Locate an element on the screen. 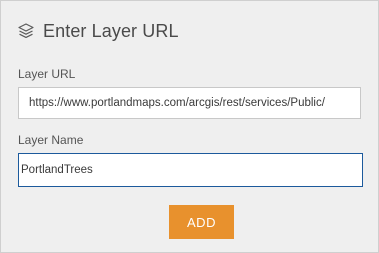  panel-header: Enter Layer URL is located at coordinates (98, 31).